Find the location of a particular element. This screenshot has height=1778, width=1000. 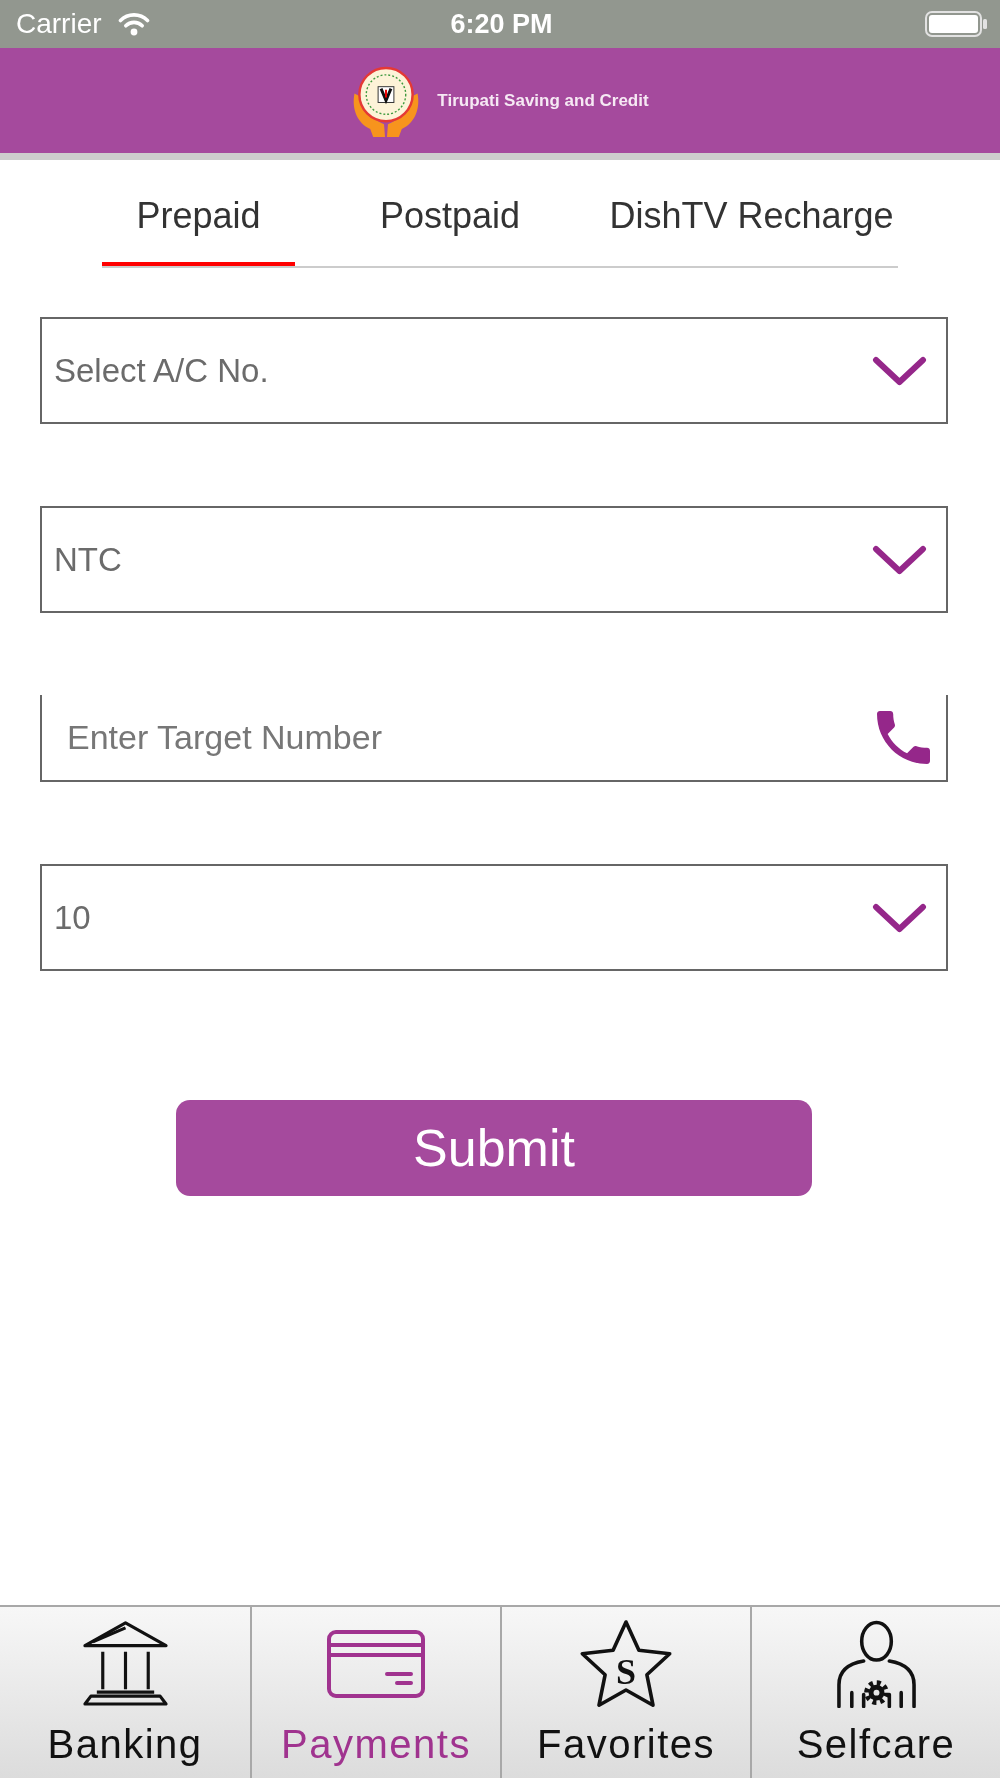

phone-icon is located at coordinates (903, 737).